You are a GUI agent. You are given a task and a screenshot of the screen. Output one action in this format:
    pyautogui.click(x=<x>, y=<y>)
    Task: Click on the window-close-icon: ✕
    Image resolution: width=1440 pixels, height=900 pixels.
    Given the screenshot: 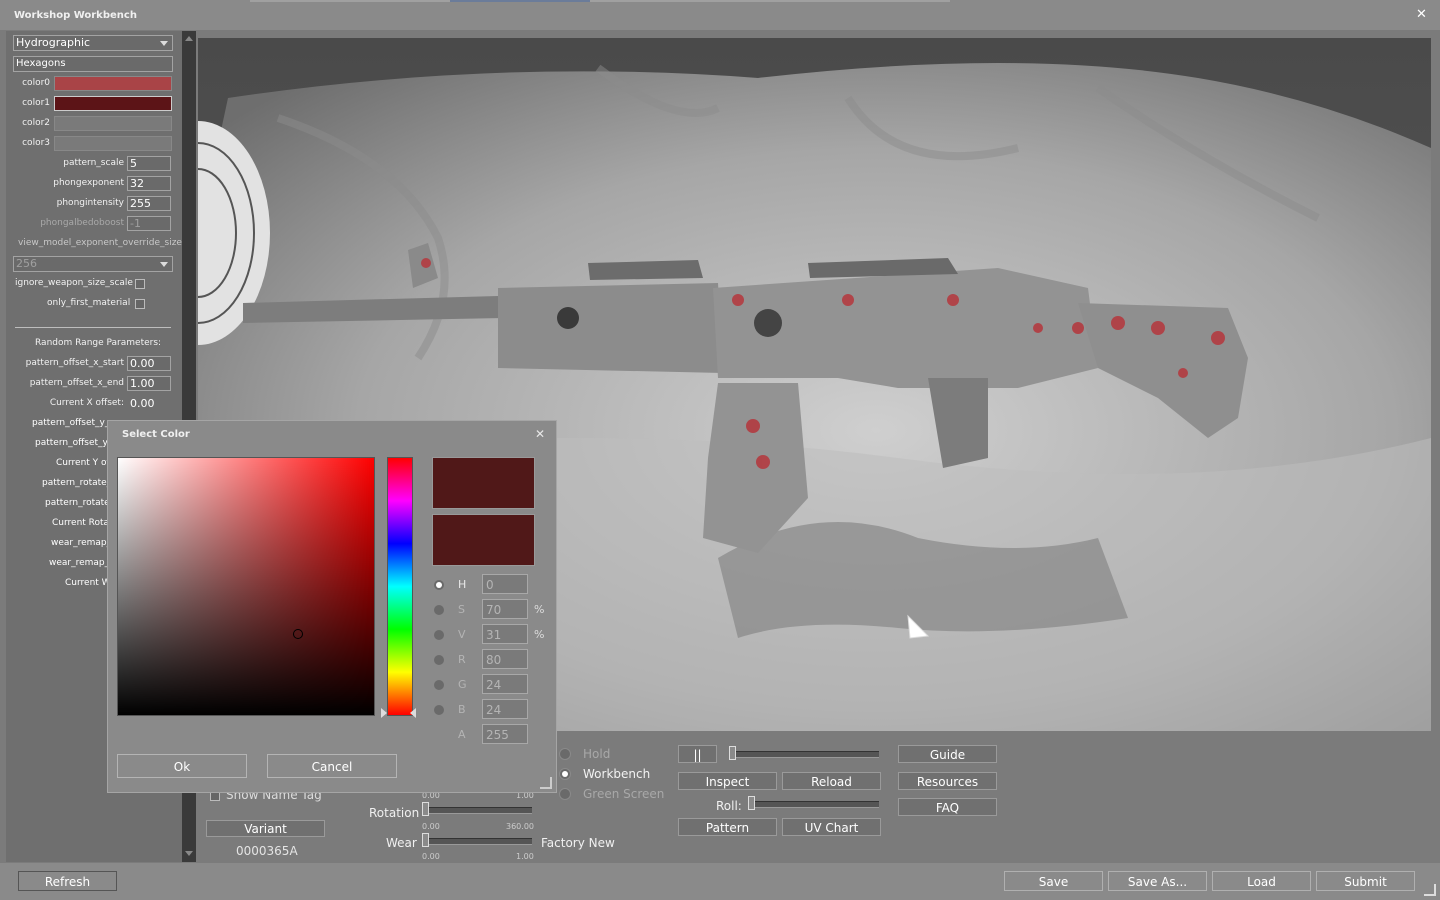 What is the action you would take?
    pyautogui.click(x=1421, y=14)
    